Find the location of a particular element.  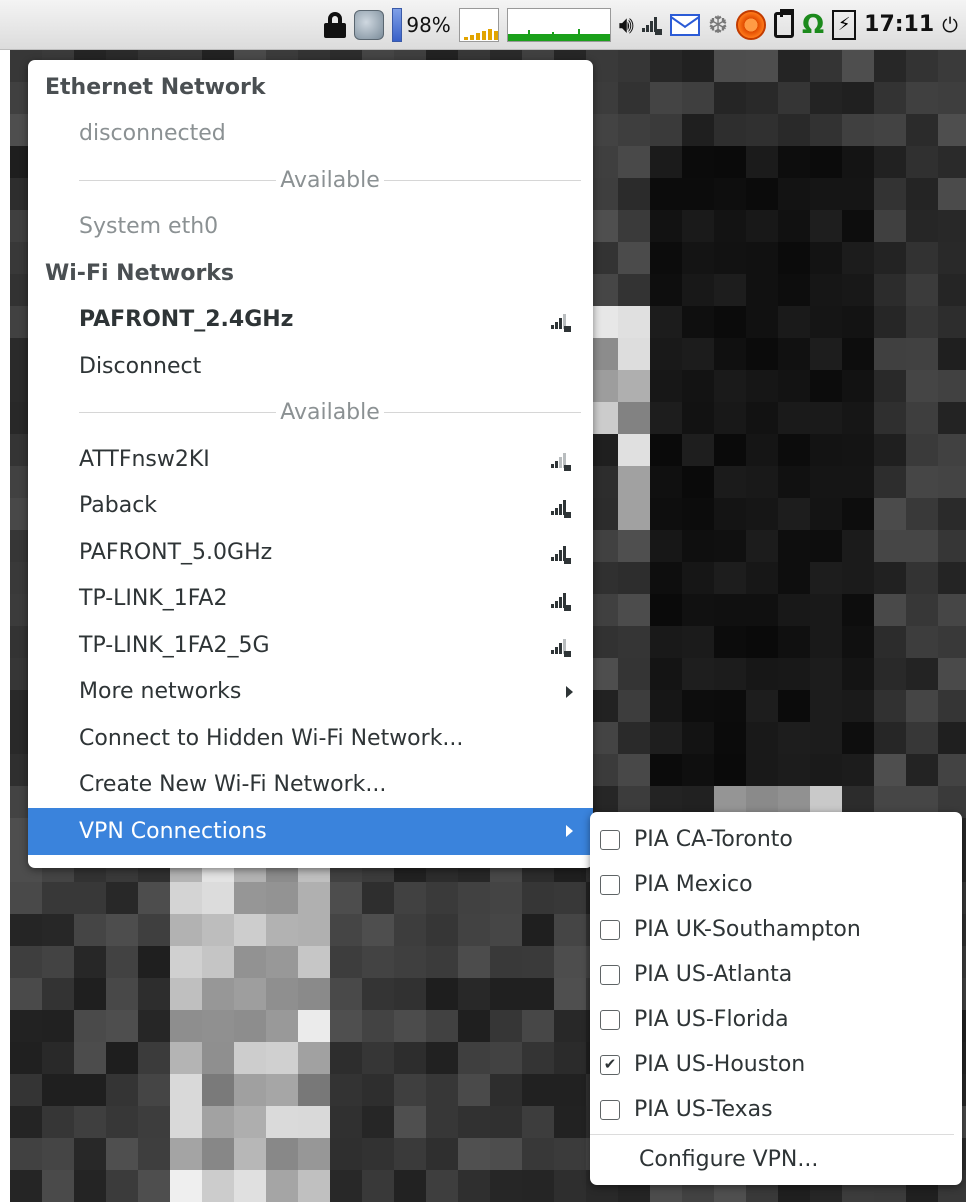

available-separator-ethernet: Available is located at coordinates (310, 180).